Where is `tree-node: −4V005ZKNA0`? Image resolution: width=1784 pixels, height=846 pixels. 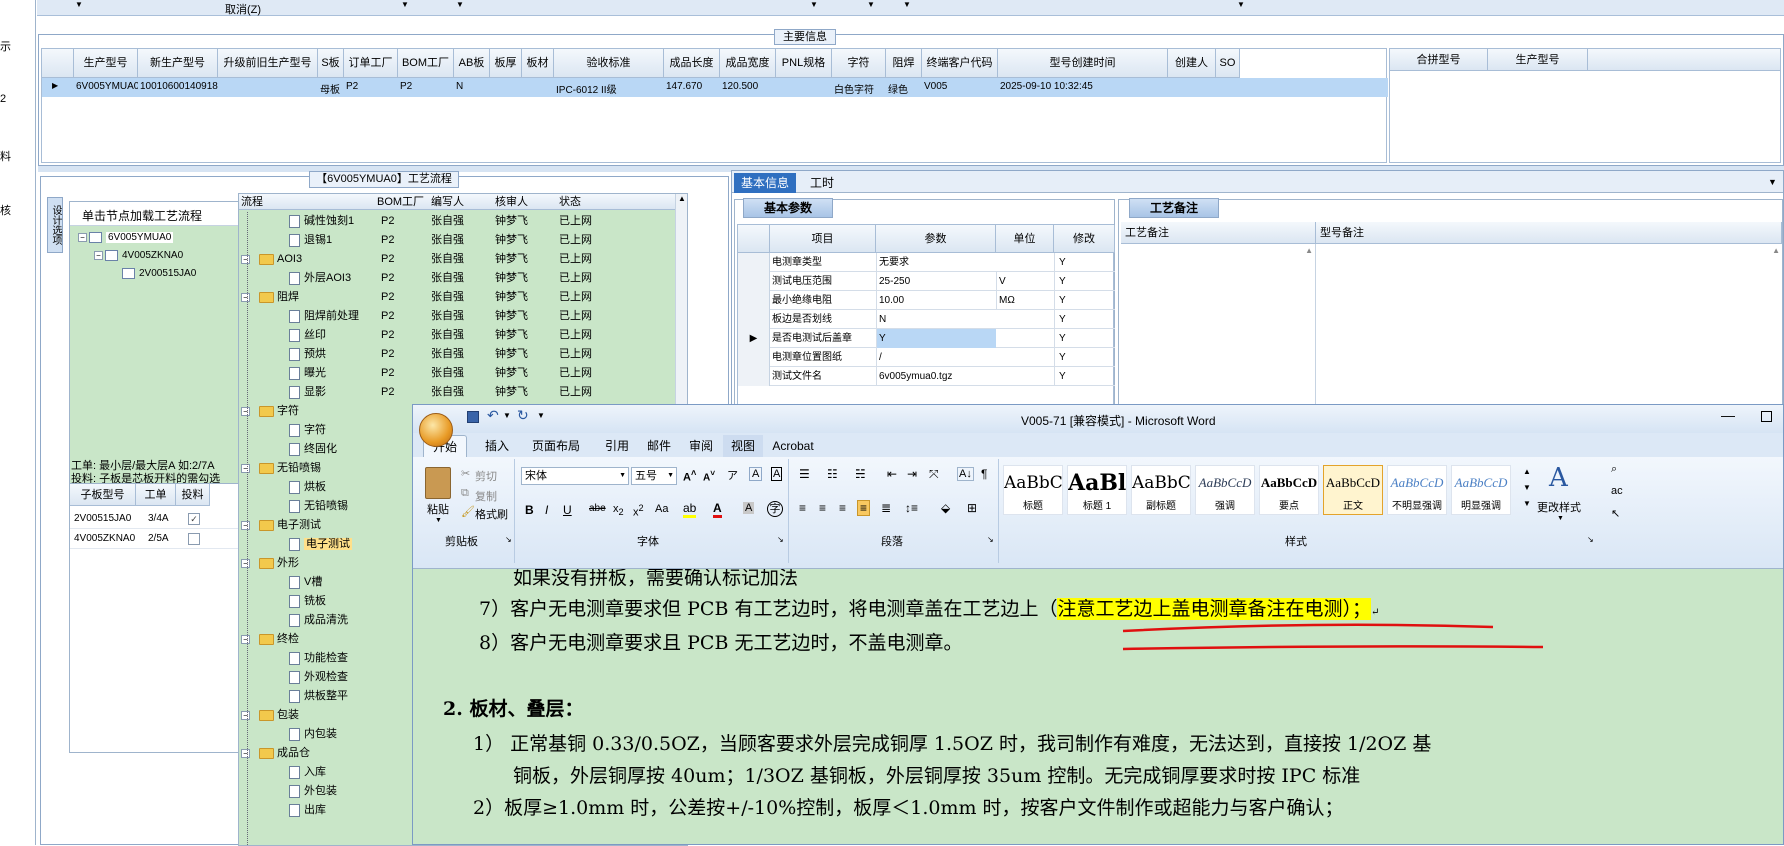
tree-node: −4V005ZKNA0 is located at coordinates (138, 255).